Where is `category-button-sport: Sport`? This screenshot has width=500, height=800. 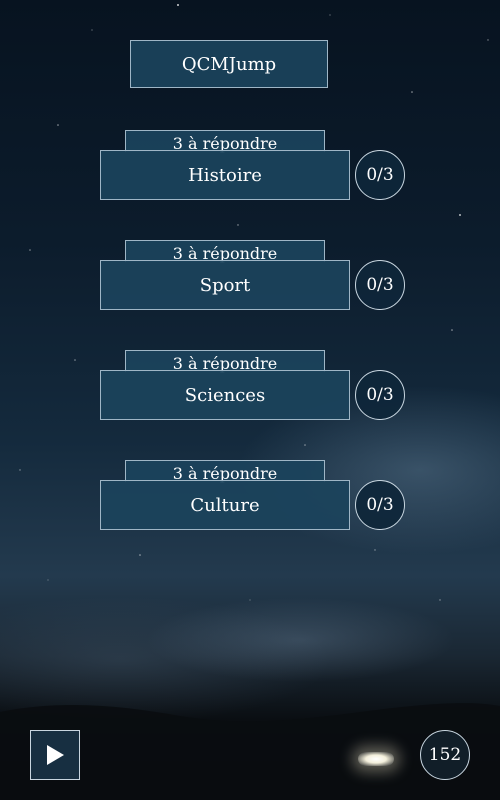 category-button-sport: Sport is located at coordinates (225, 285).